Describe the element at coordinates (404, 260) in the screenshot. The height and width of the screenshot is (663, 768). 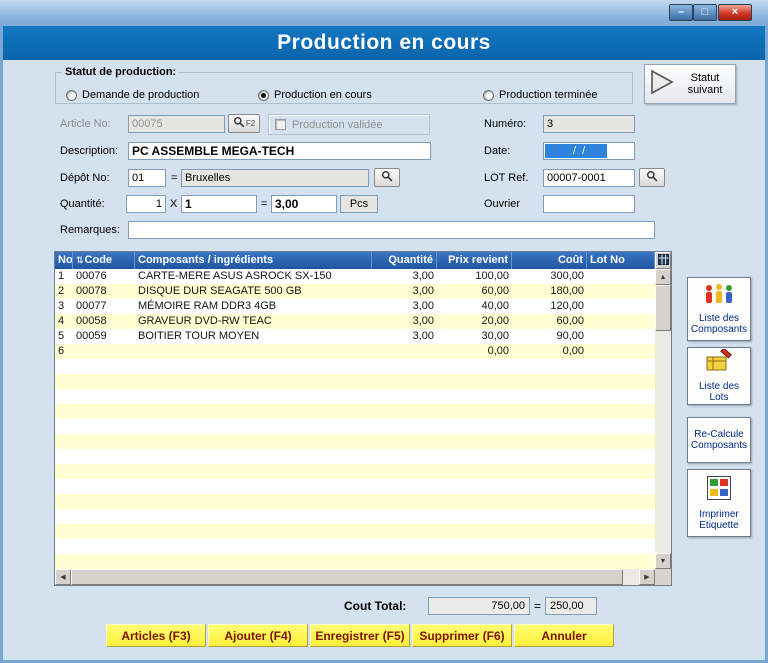
I see `column-header-quantite: Quantité` at that location.